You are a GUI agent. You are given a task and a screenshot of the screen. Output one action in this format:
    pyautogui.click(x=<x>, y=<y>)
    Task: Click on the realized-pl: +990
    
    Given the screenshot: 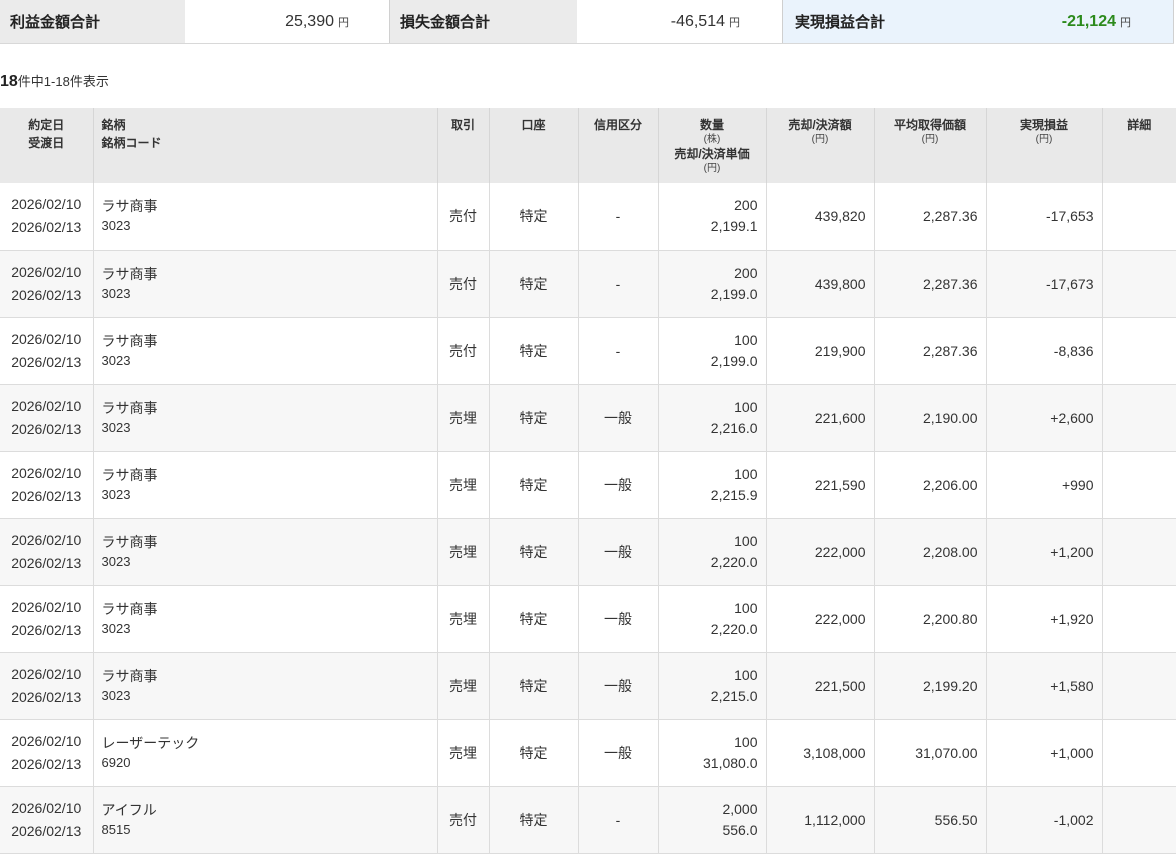 What is the action you would take?
    pyautogui.click(x=1044, y=485)
    